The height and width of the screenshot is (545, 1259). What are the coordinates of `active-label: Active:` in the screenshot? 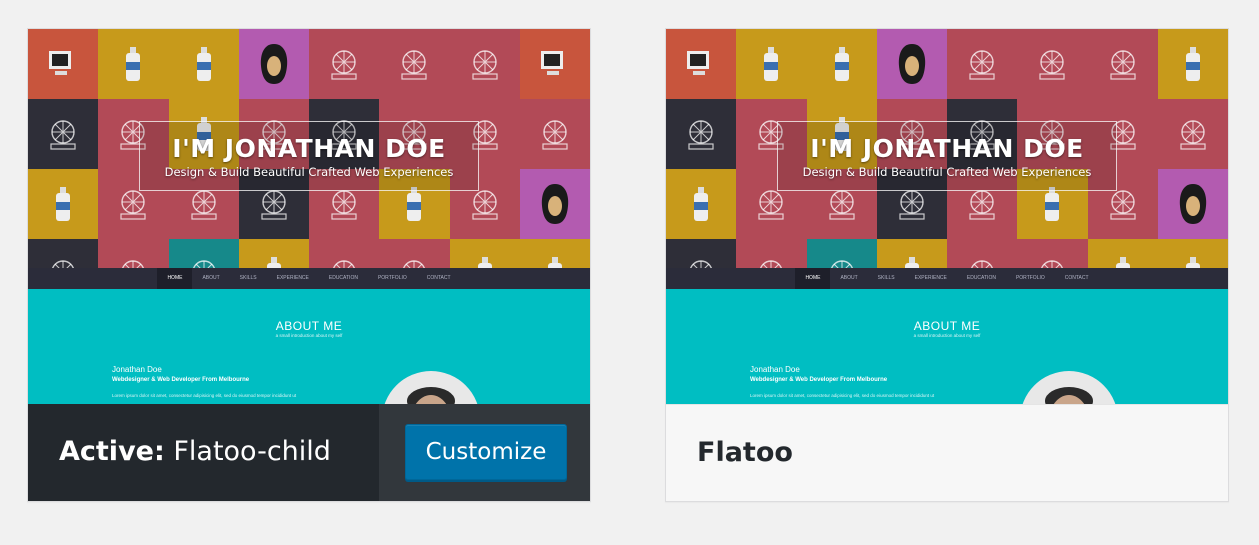 It's located at (112, 451).